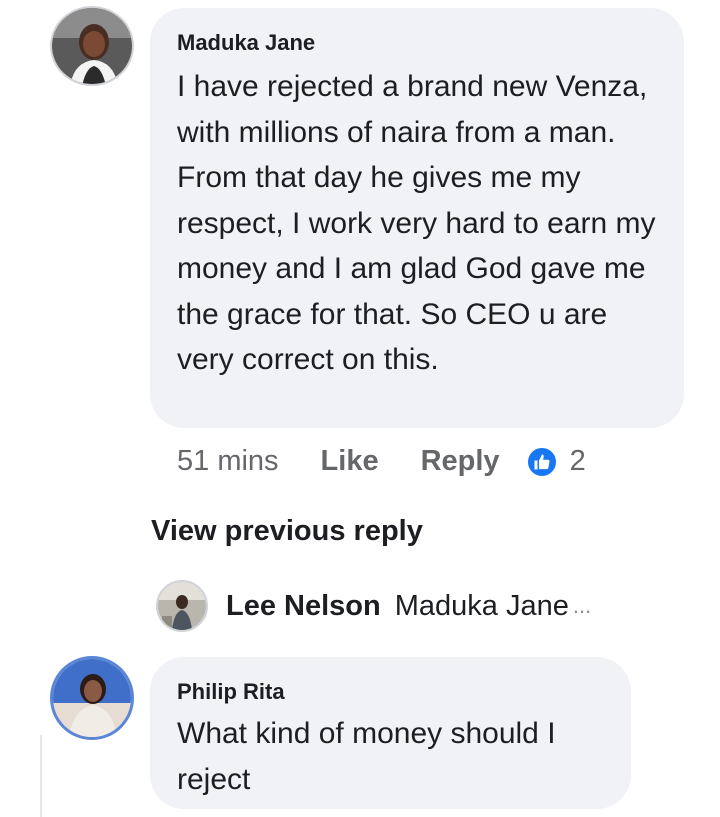 The height and width of the screenshot is (817, 720). What do you see at coordinates (41, 776) in the screenshot?
I see `thread-line` at bounding box center [41, 776].